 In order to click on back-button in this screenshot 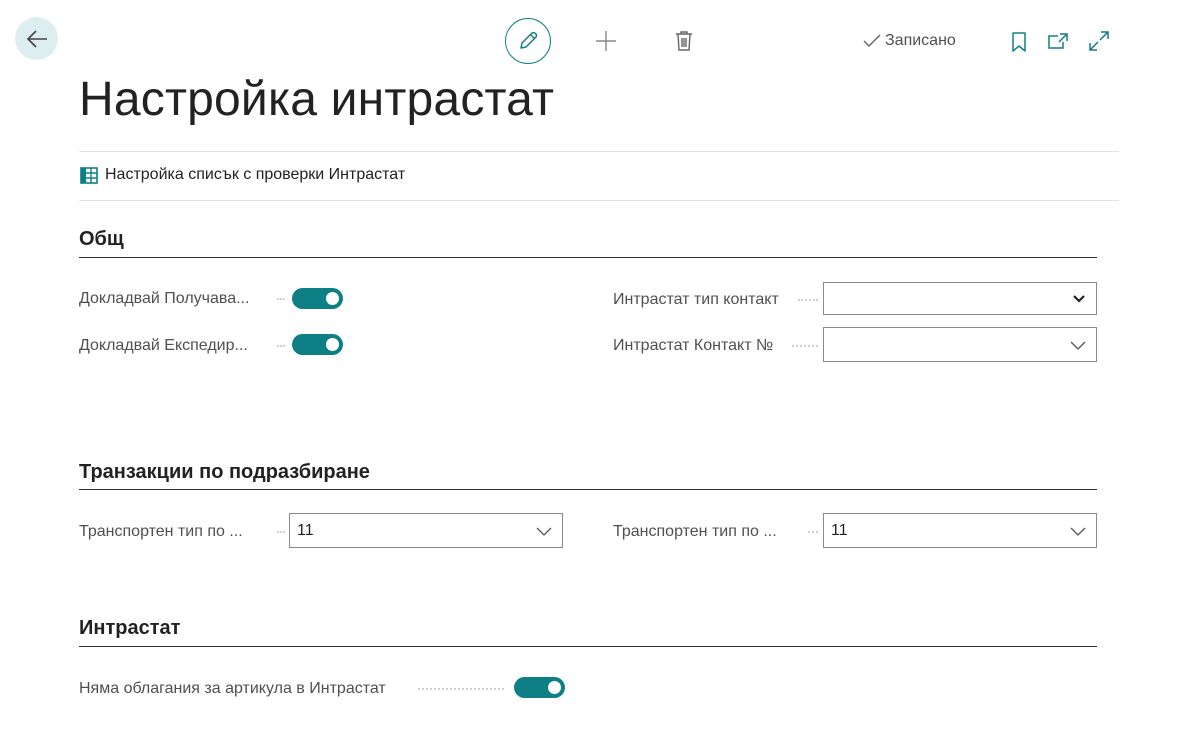, I will do `click(36, 38)`.